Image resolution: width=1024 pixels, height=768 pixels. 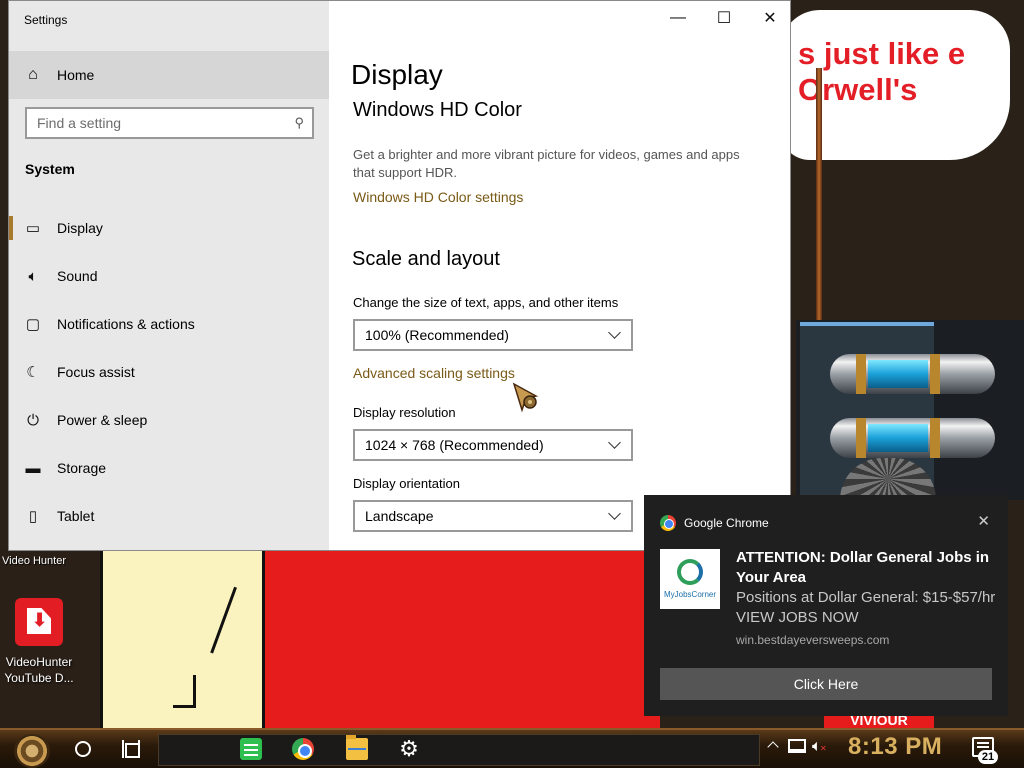 What do you see at coordinates (726, 523) in the screenshot?
I see `notification-app-name: Google Chrome` at bounding box center [726, 523].